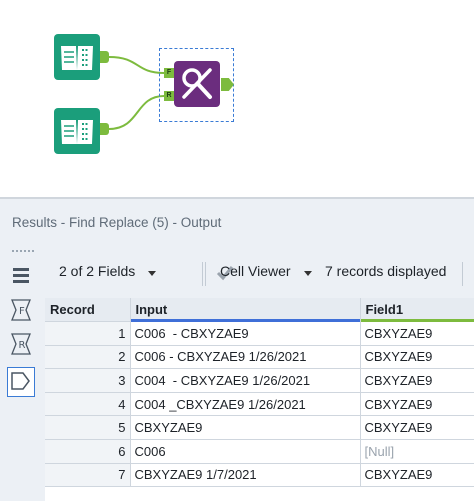 The image size is (474, 501). I want to click on column-header-record: Record, so click(88, 310).